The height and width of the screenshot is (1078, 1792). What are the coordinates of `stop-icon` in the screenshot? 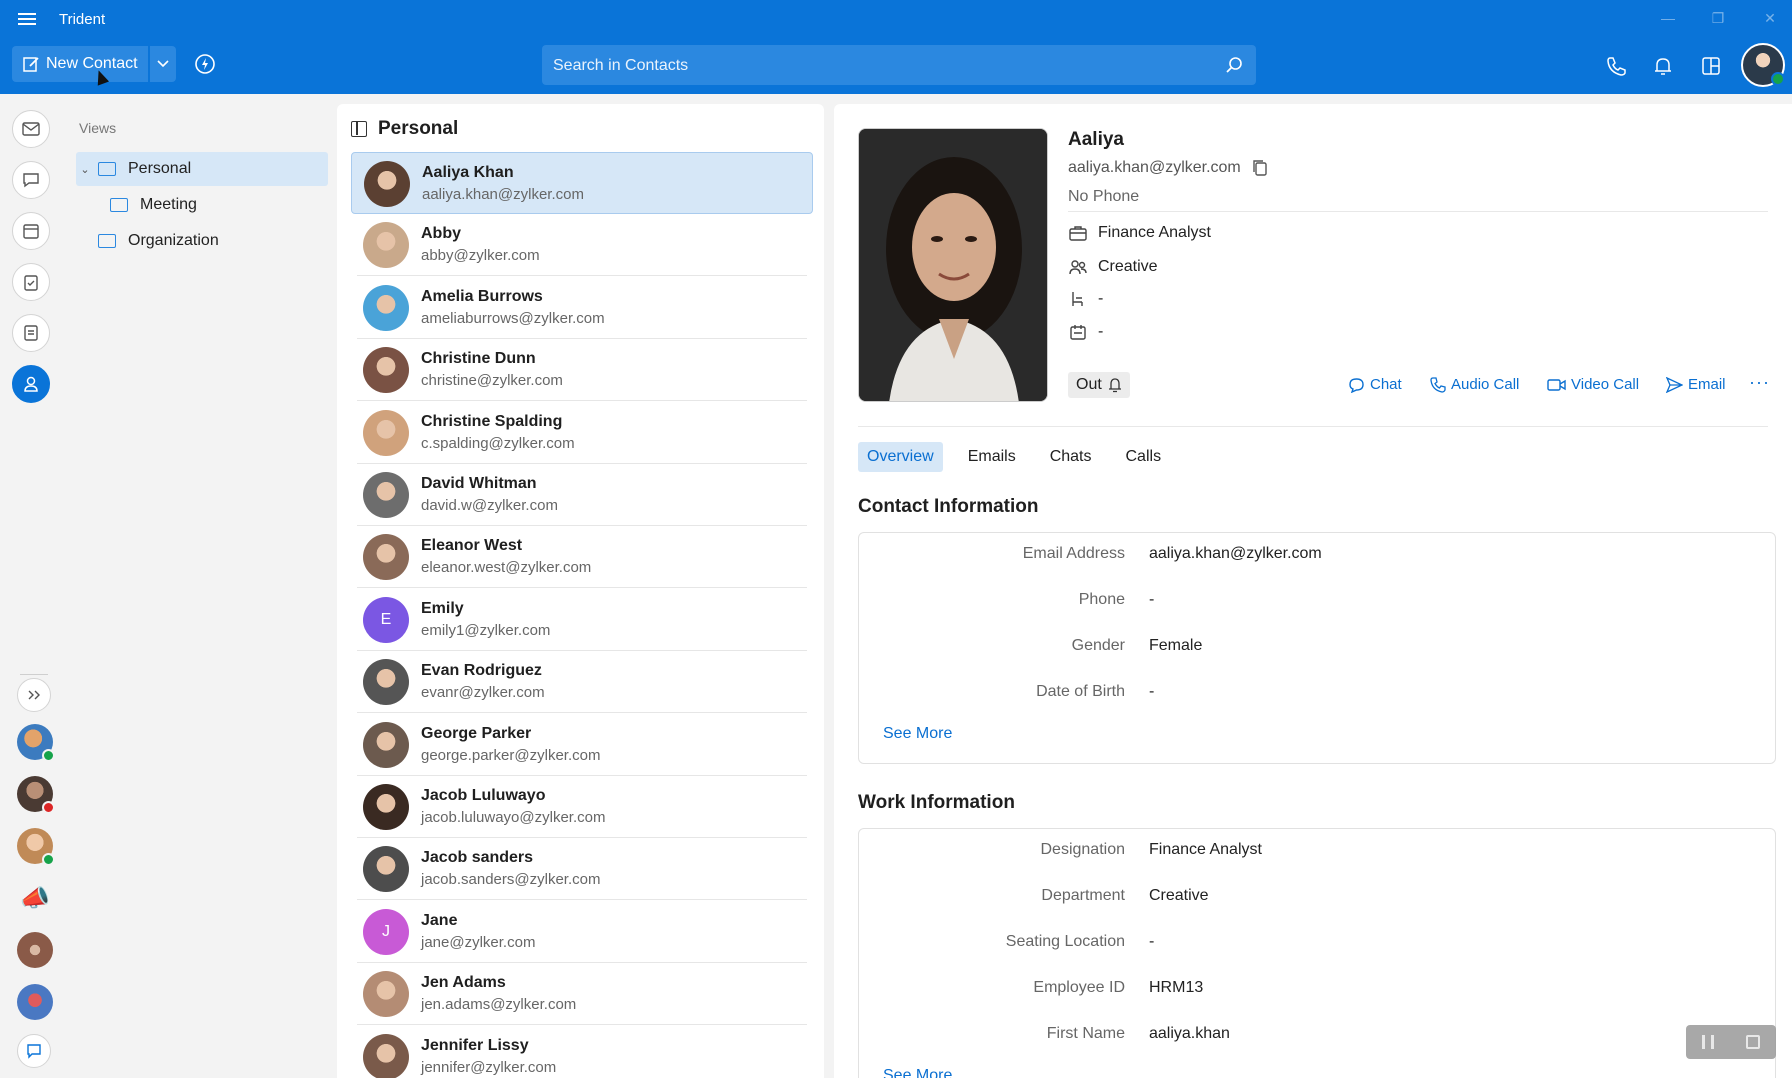 It's located at (1753, 1042).